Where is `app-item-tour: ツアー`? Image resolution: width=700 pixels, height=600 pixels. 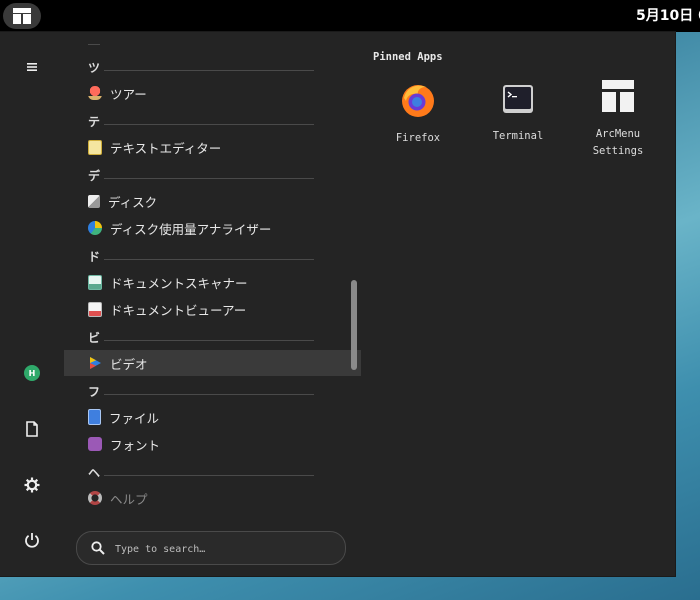
app-item-tour: ツアー is located at coordinates (212, 93).